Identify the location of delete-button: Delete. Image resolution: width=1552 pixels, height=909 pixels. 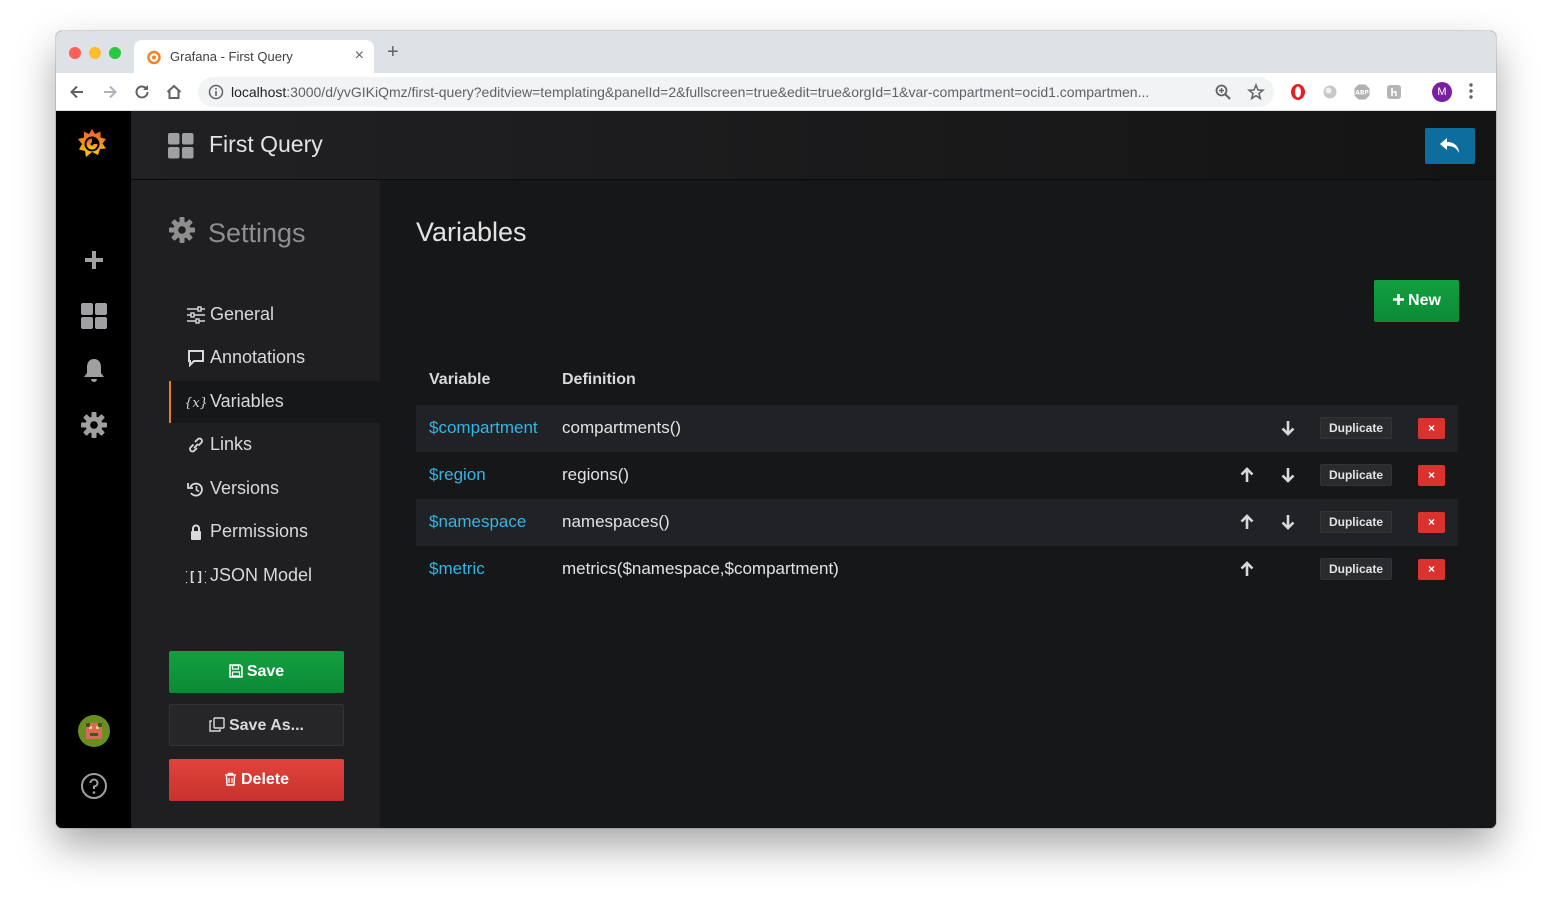
(256, 780).